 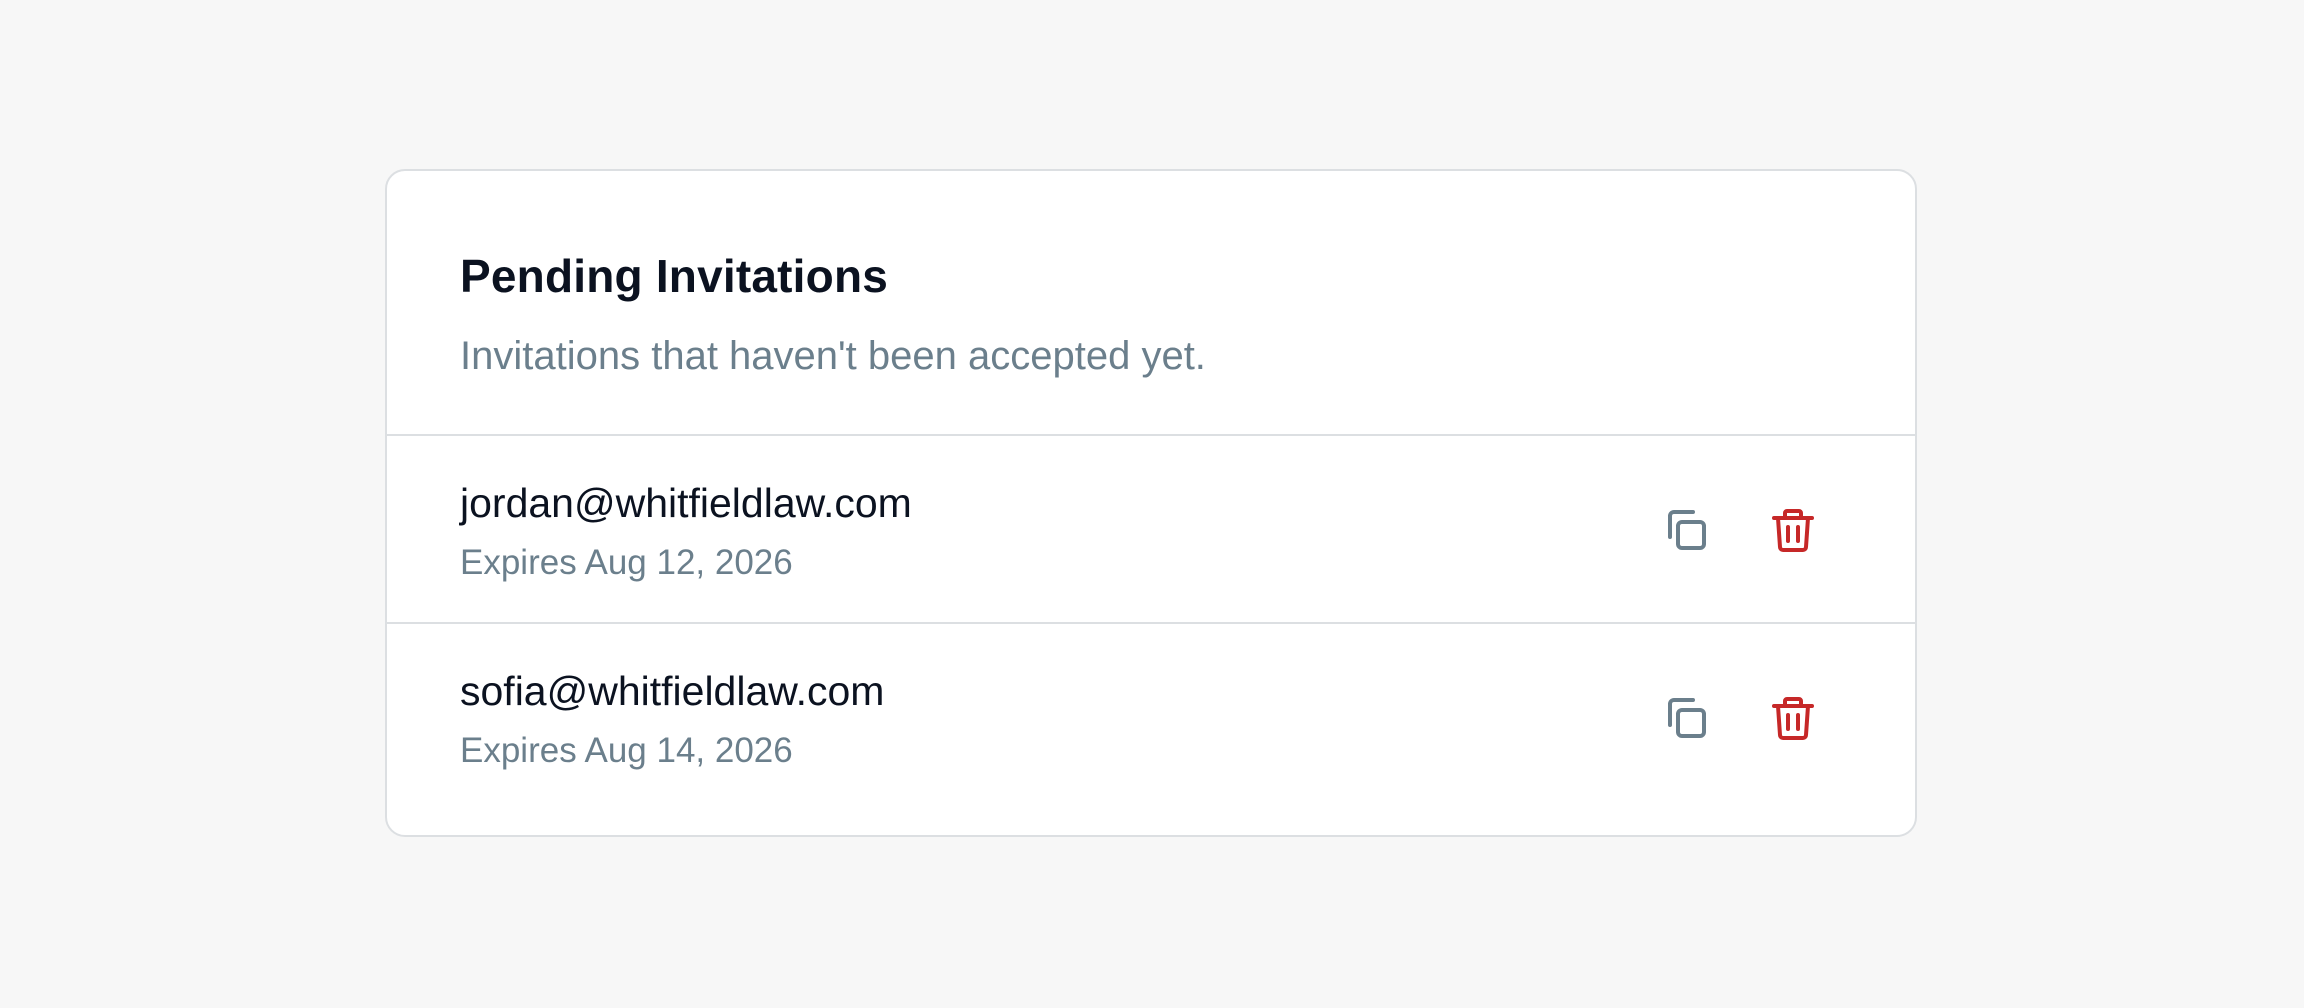 I want to click on invitation-expiry: Expires Aug 14, 2026, so click(x=626, y=750).